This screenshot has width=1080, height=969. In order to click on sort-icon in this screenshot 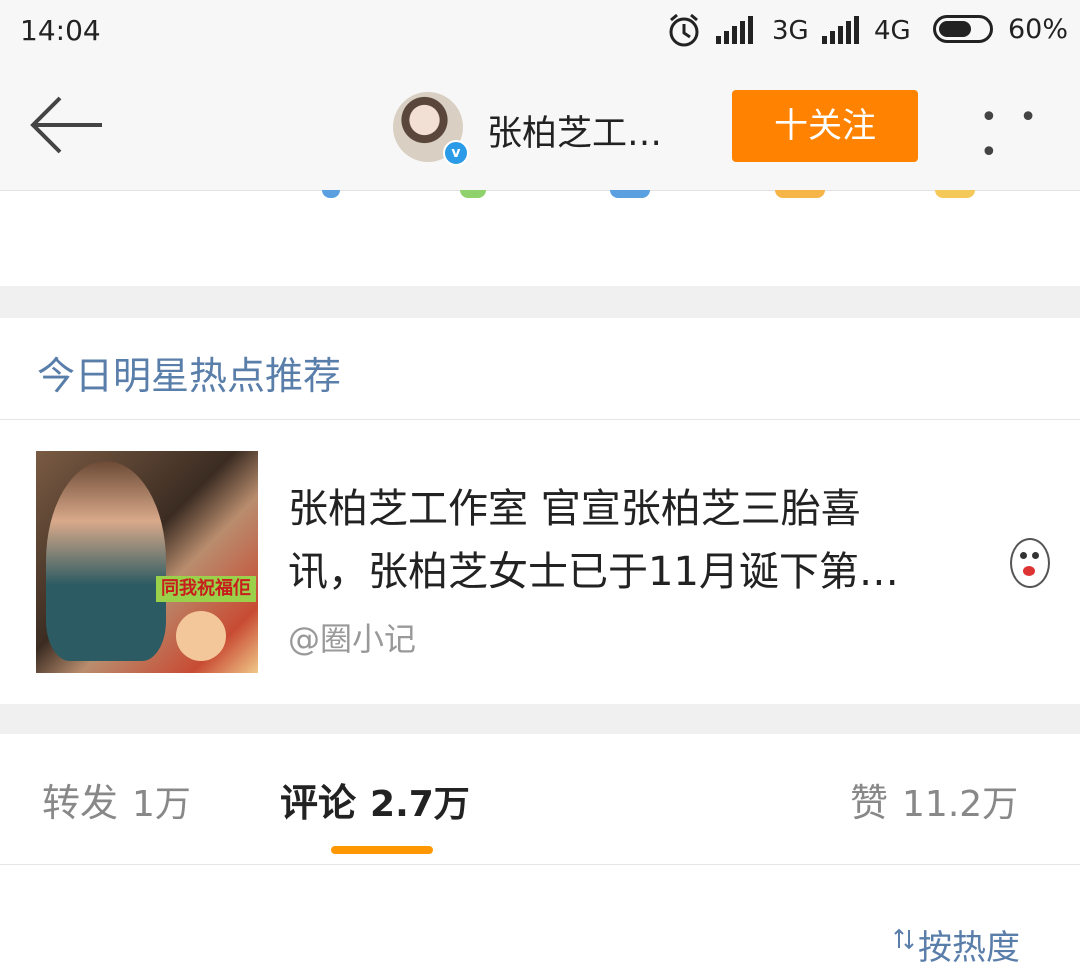, I will do `click(904, 939)`.